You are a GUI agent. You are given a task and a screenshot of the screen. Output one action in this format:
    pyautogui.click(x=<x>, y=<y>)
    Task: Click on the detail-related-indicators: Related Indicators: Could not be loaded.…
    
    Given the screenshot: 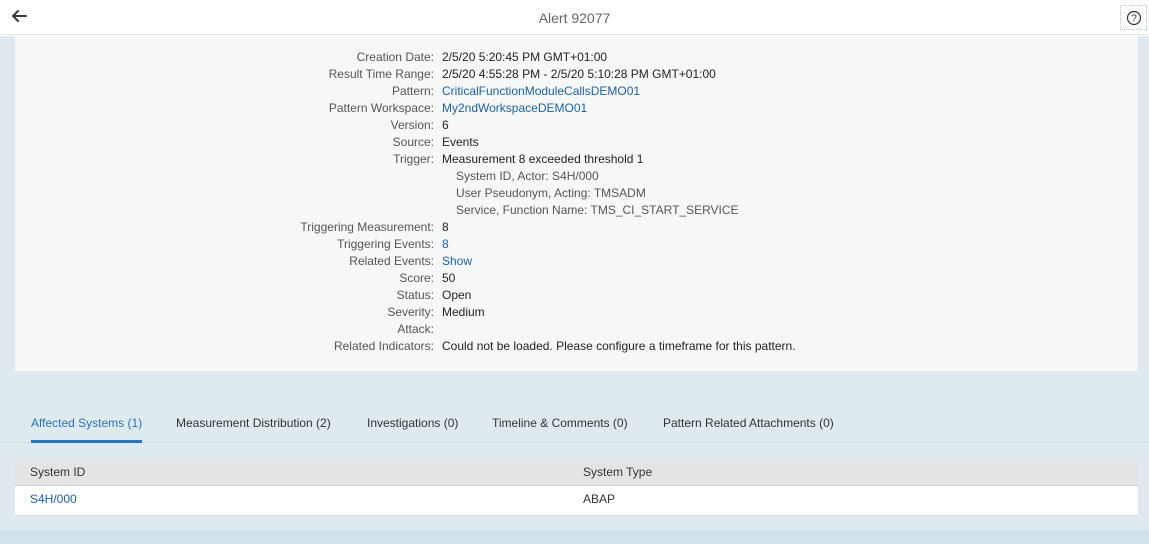 What is the action you would take?
    pyautogui.click(x=576, y=346)
    